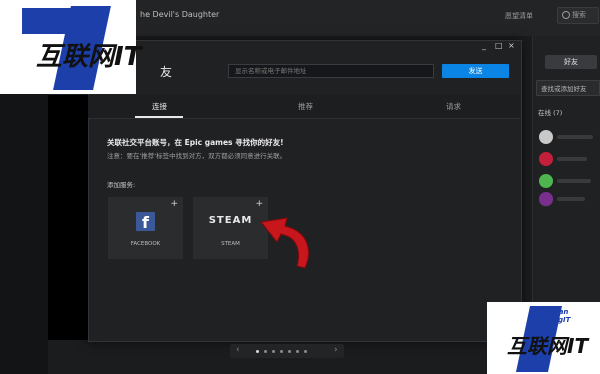 The width and height of the screenshot is (600, 374). Describe the element at coordinates (145, 221) in the screenshot. I see `facebook-icon: f` at that location.